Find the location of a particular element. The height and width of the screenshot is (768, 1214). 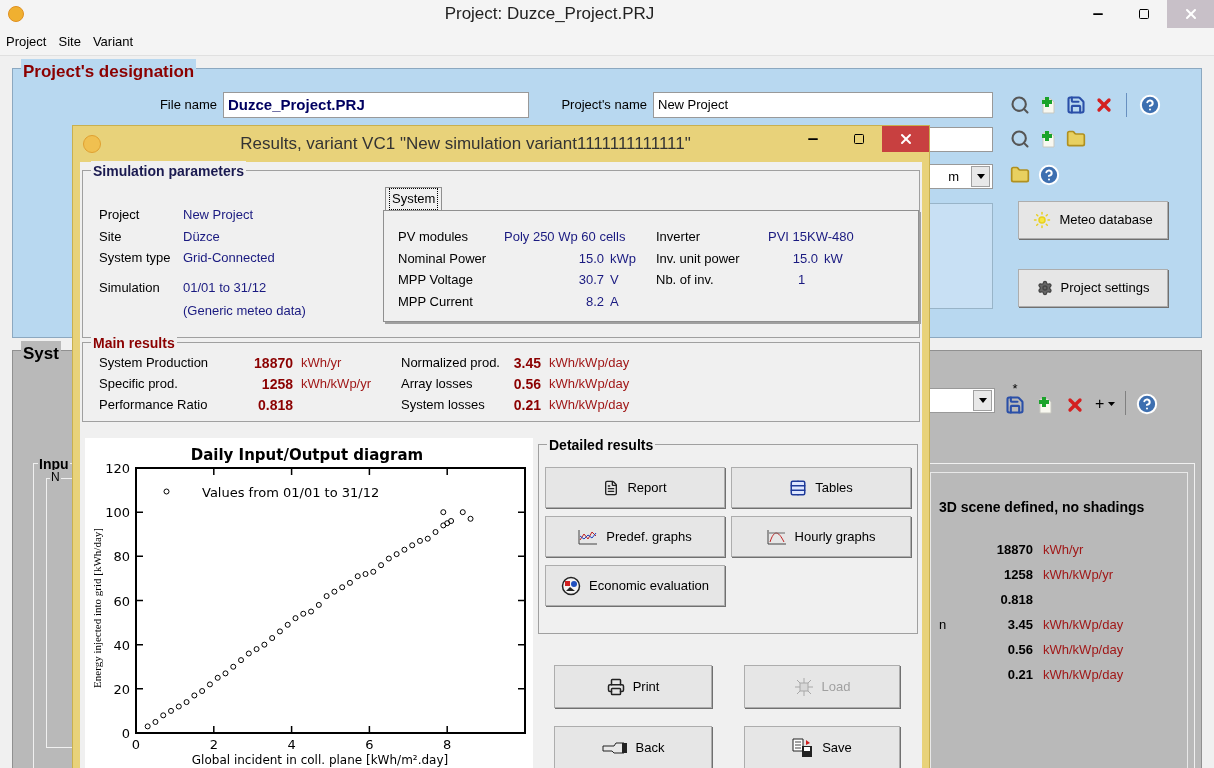

spec-label: Inv. unit power is located at coordinates (698, 258).